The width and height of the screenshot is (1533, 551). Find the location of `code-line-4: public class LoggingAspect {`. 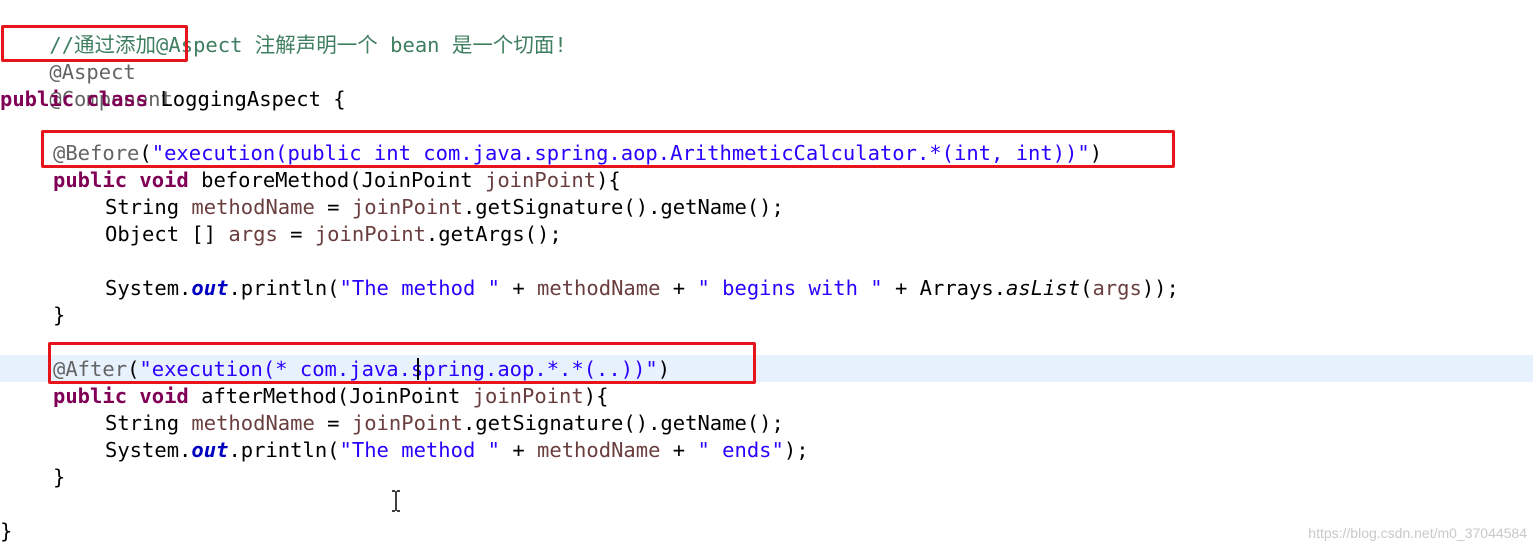

code-line-4: public class LoggingAspect { is located at coordinates (173, 99).